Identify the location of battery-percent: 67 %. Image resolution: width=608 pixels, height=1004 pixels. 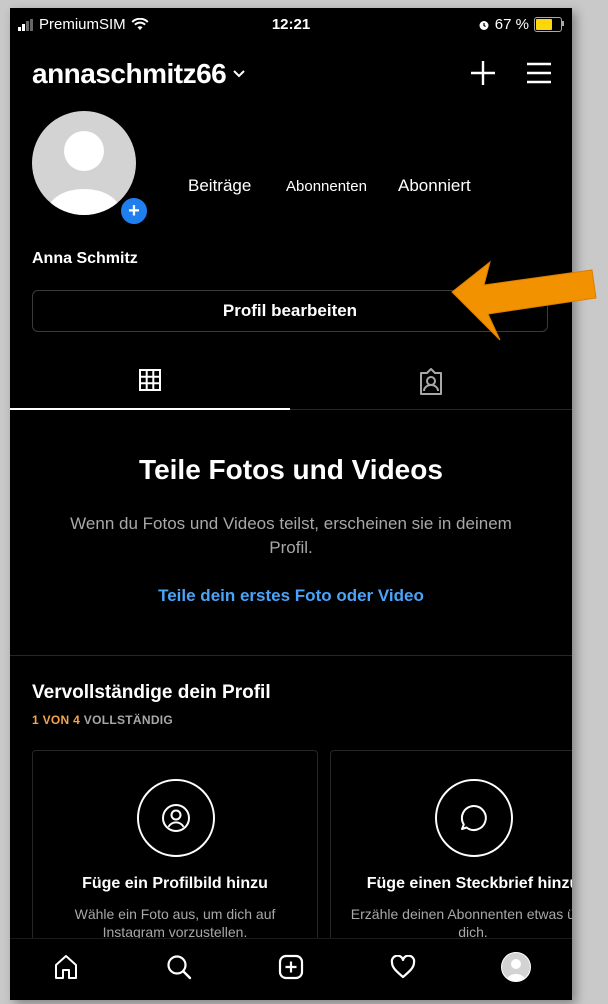
(511, 24).